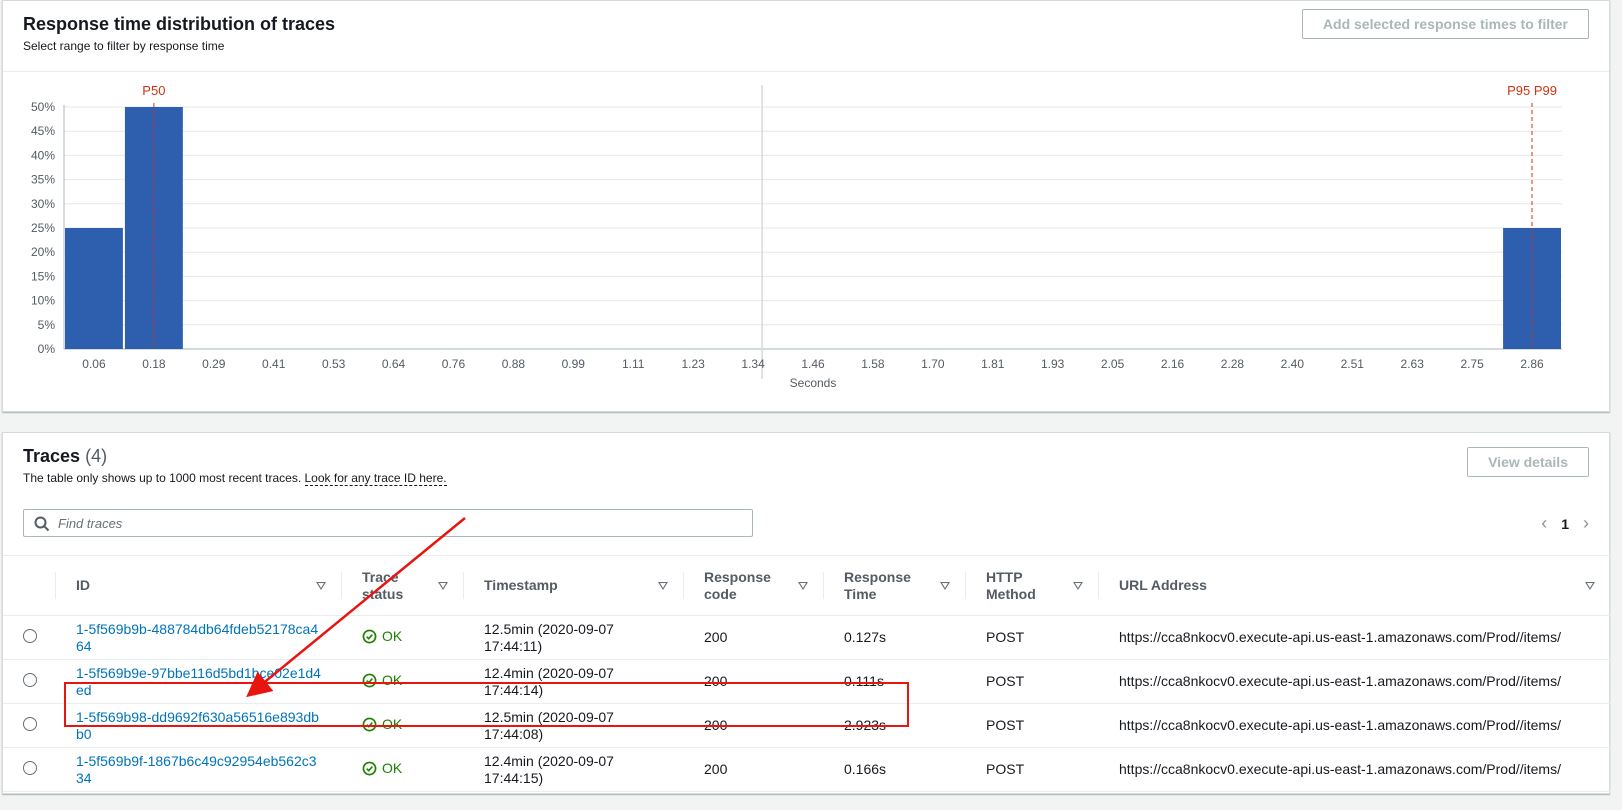  Describe the element at coordinates (895, 637) in the screenshot. I see `response-time-cell: 0.127s` at that location.